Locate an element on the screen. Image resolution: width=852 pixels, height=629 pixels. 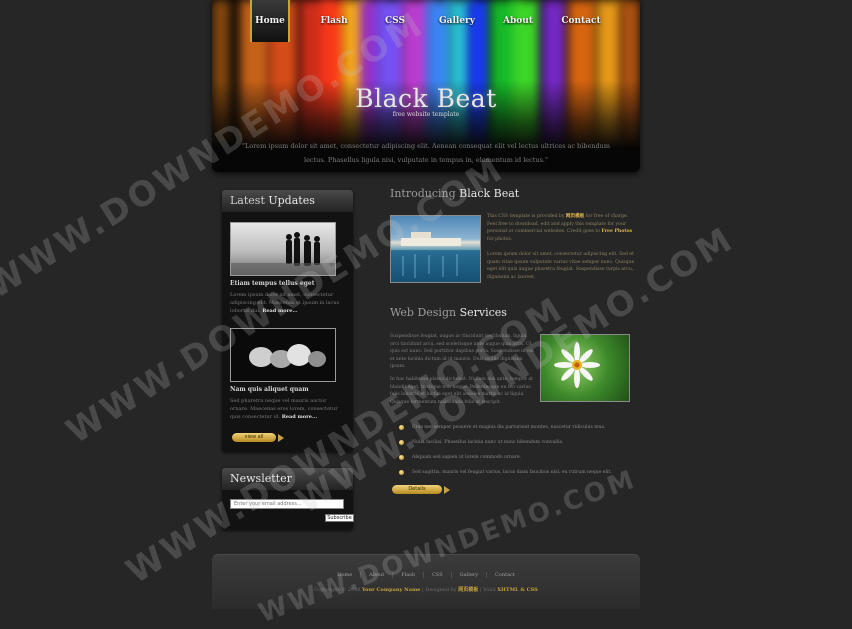
daisy-flower-photo is located at coordinates (585, 368).